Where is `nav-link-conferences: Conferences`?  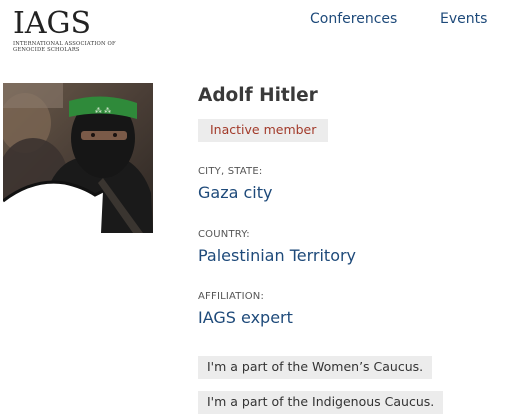 nav-link-conferences: Conferences is located at coordinates (353, 19).